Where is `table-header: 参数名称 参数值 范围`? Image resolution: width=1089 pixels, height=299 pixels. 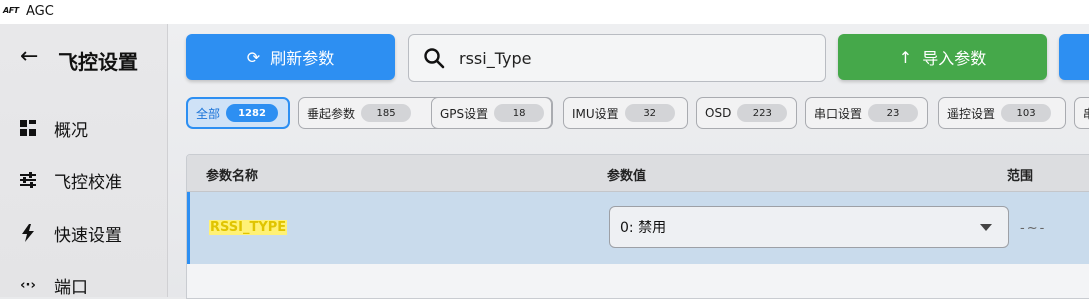
table-header: 参数名称 参数值 范围 is located at coordinates (638, 173).